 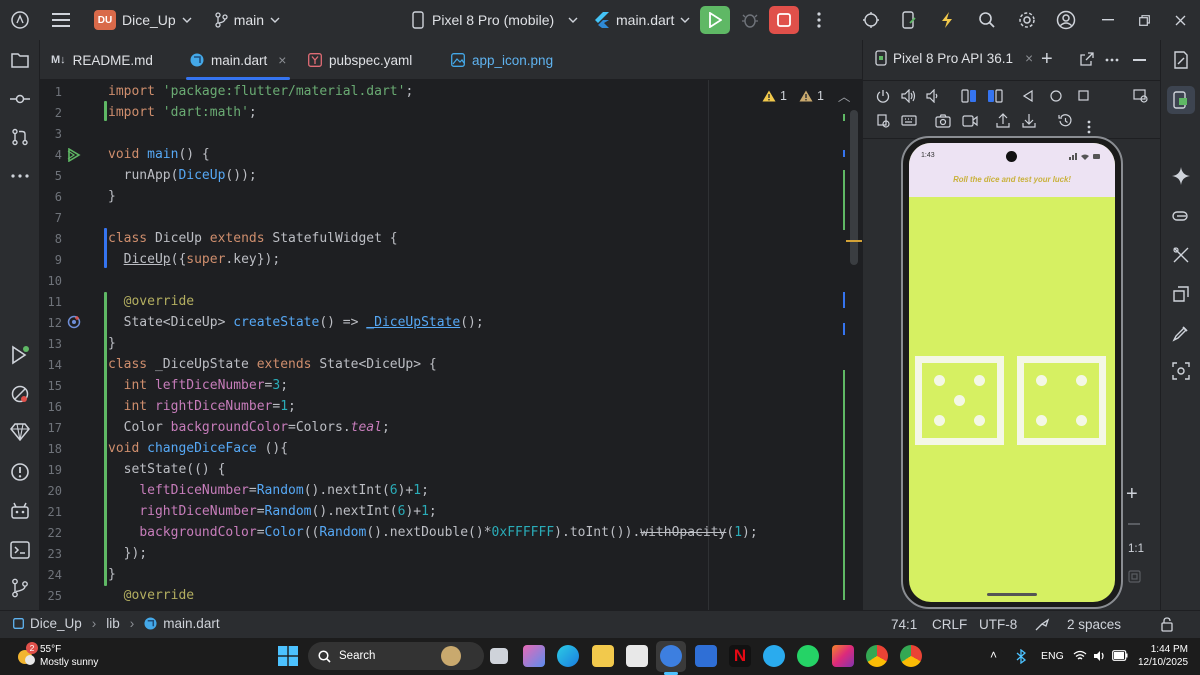 What do you see at coordinates (1003, 120) in the screenshot?
I see `upload-icon` at bounding box center [1003, 120].